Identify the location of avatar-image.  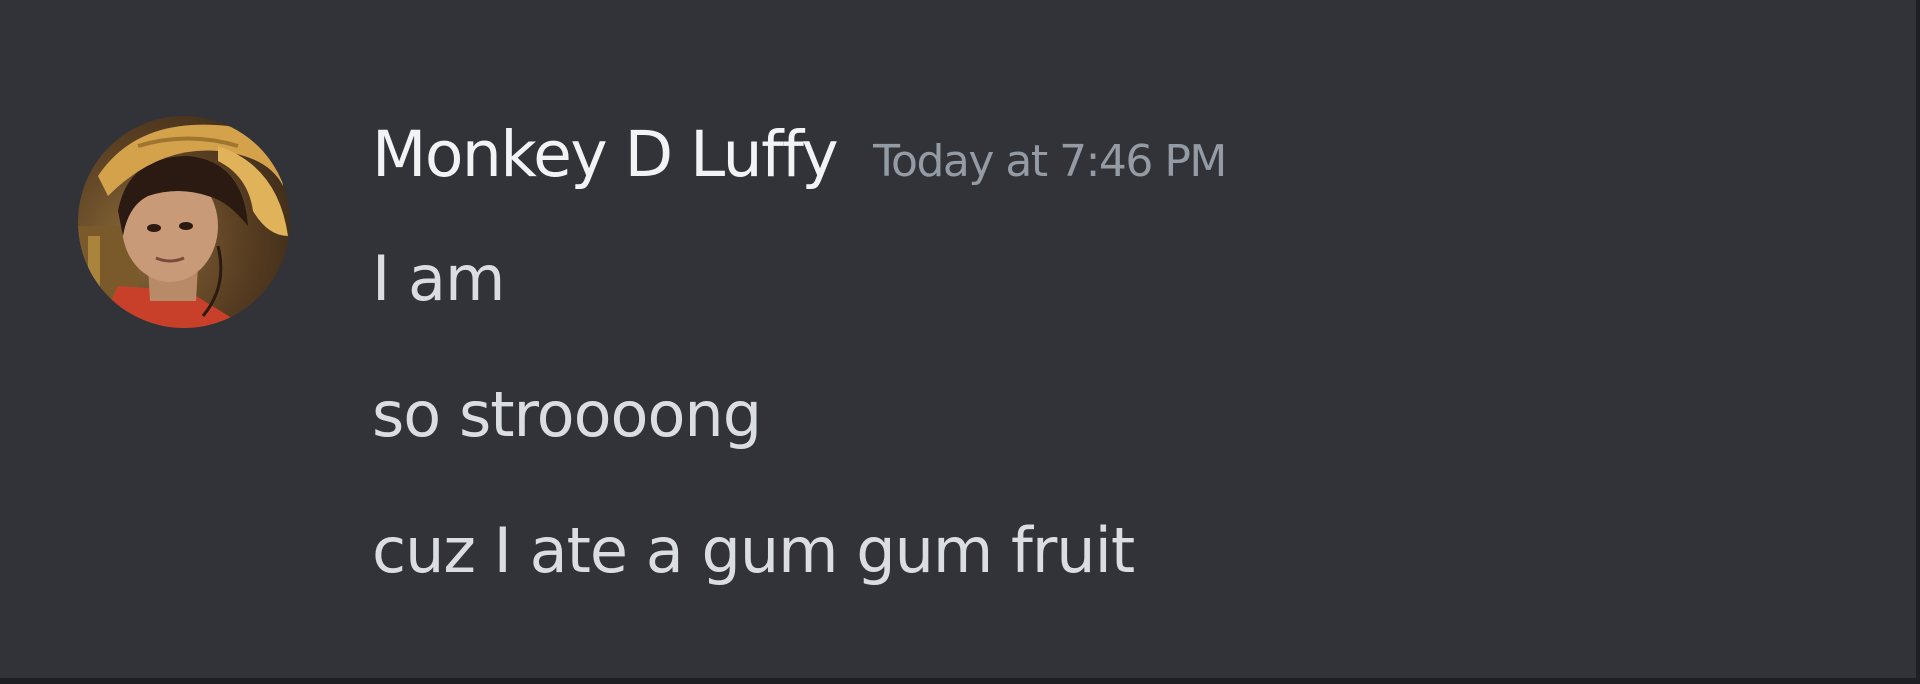
(184, 222).